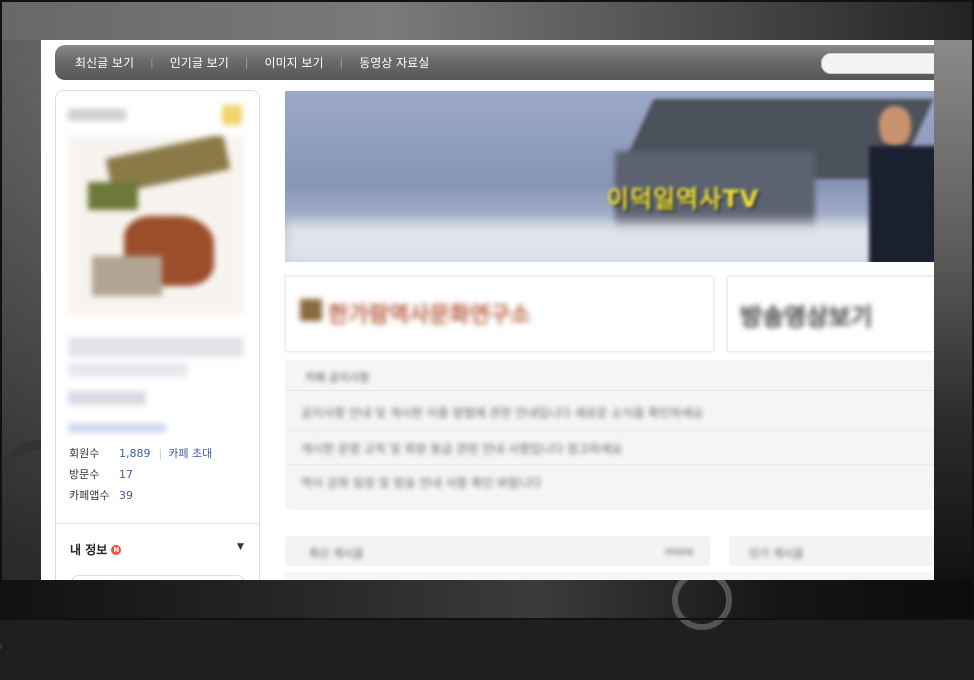 The height and width of the screenshot is (680, 974). What do you see at coordinates (116, 549) in the screenshot?
I see `new-badge: N` at bounding box center [116, 549].